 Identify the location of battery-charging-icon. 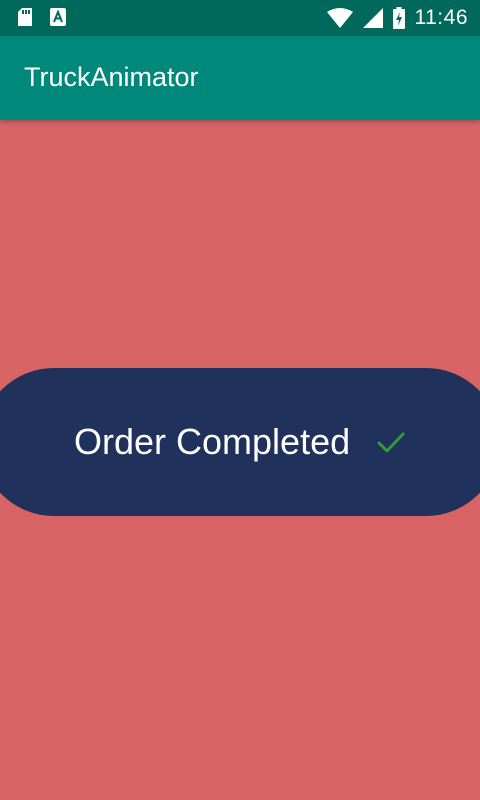
(398, 18).